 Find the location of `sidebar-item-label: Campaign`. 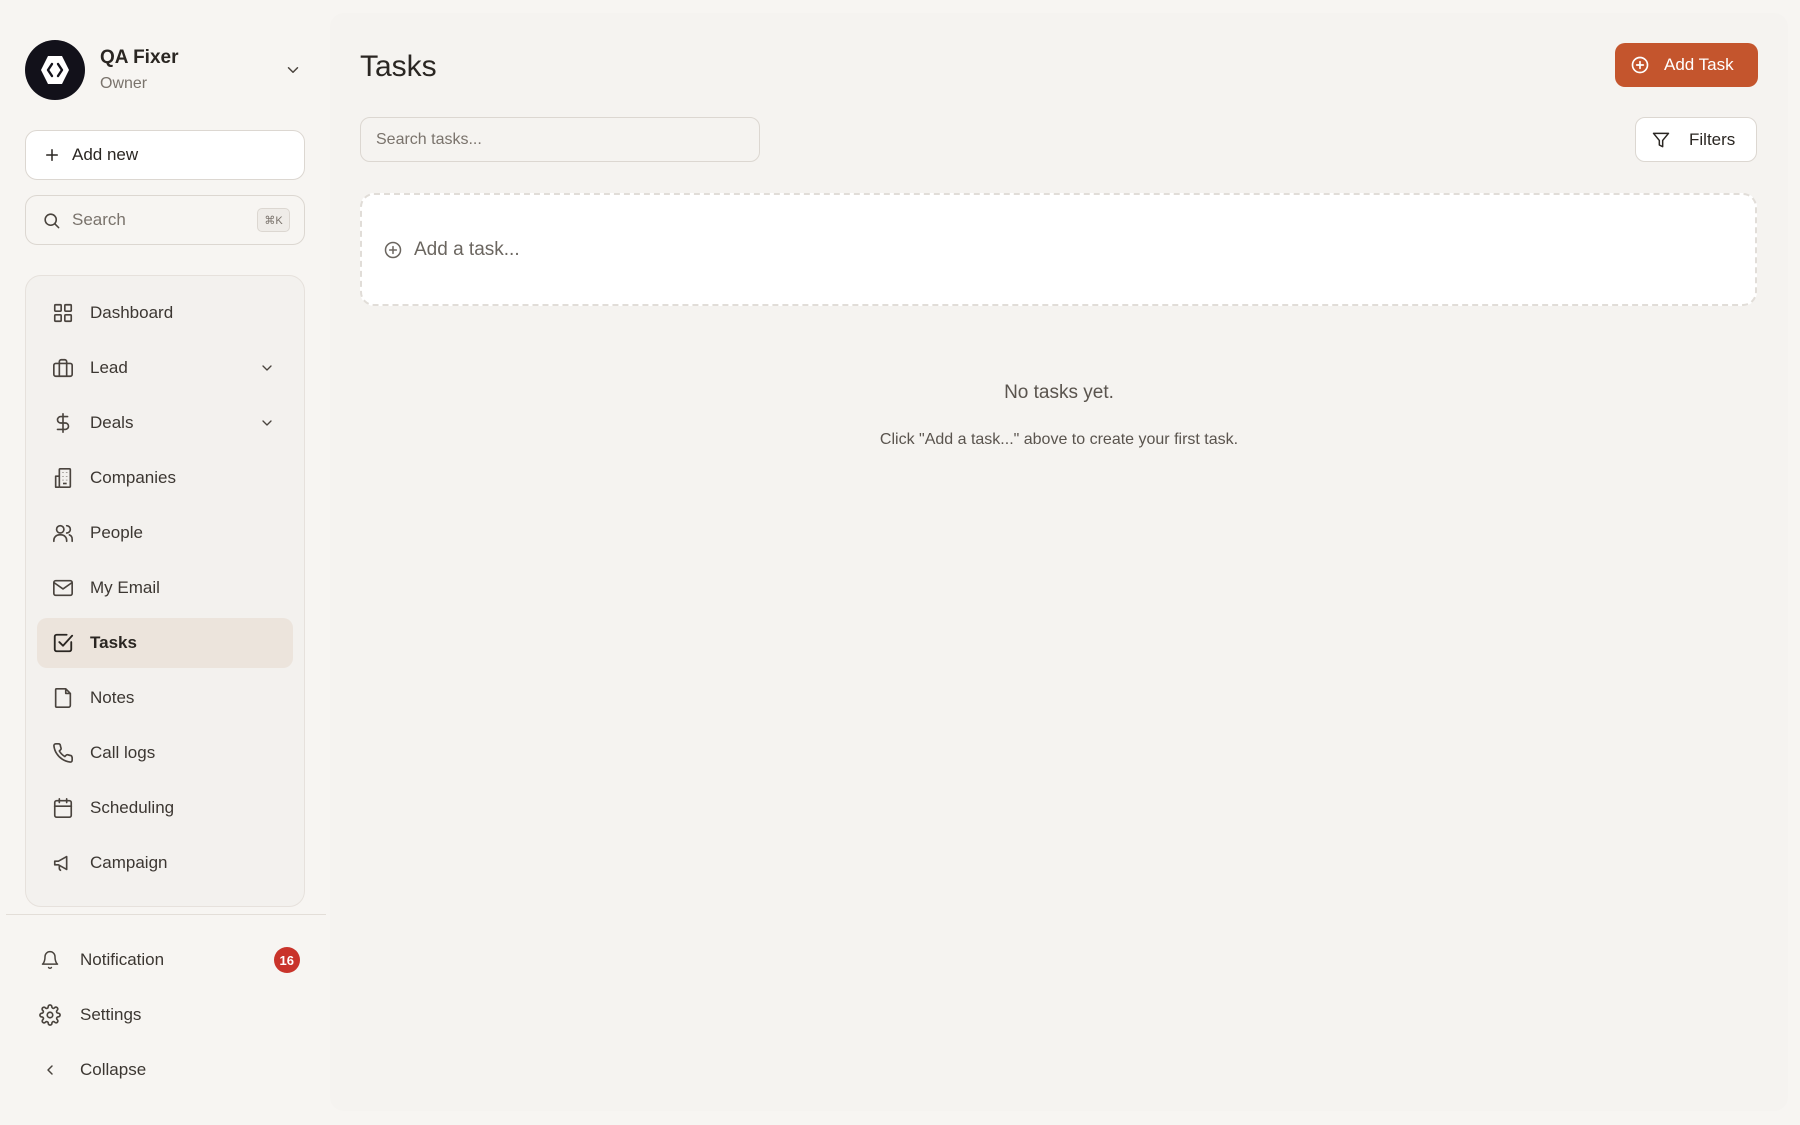

sidebar-item-label: Campaign is located at coordinates (129, 862).